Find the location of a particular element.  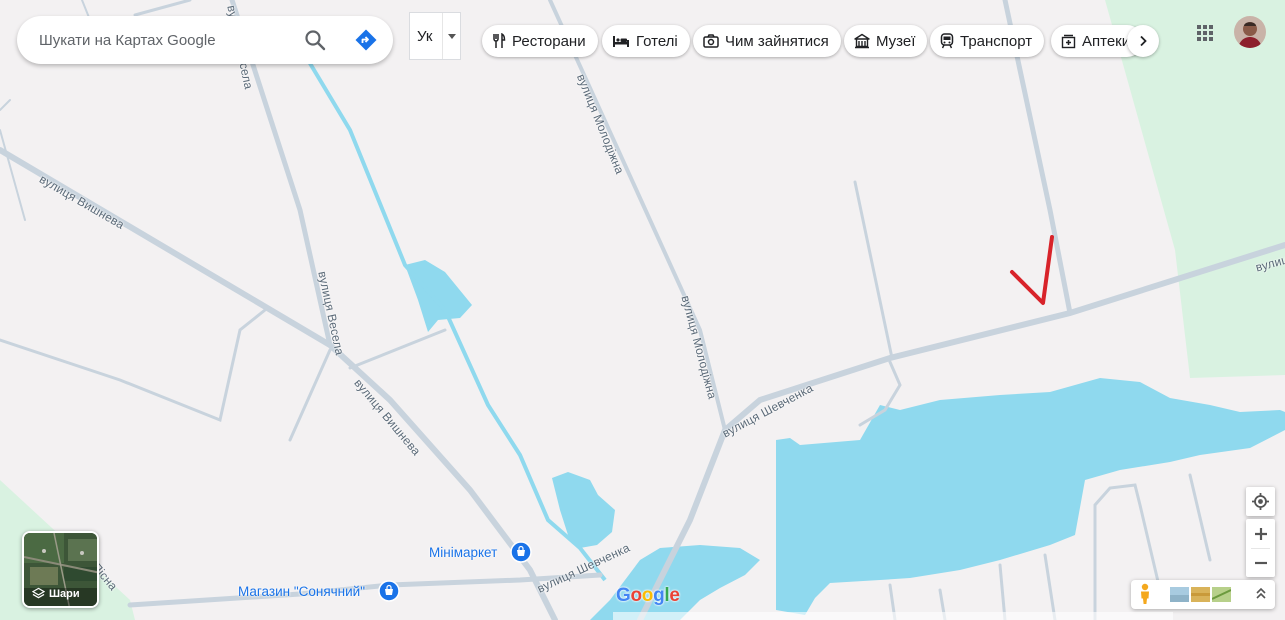

chip-label: Музеї is located at coordinates (896, 41).